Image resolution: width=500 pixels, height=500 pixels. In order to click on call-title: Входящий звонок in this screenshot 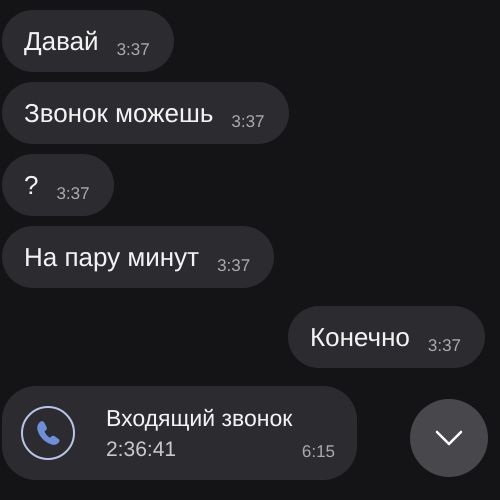, I will do `click(200, 418)`.